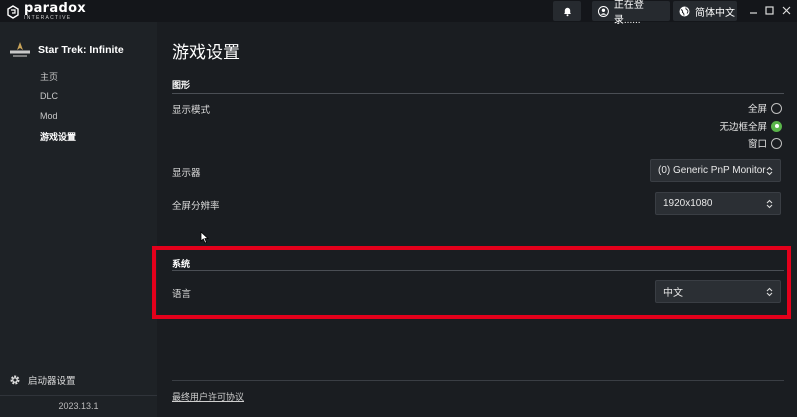  I want to click on minimize-icon, so click(753, 12).